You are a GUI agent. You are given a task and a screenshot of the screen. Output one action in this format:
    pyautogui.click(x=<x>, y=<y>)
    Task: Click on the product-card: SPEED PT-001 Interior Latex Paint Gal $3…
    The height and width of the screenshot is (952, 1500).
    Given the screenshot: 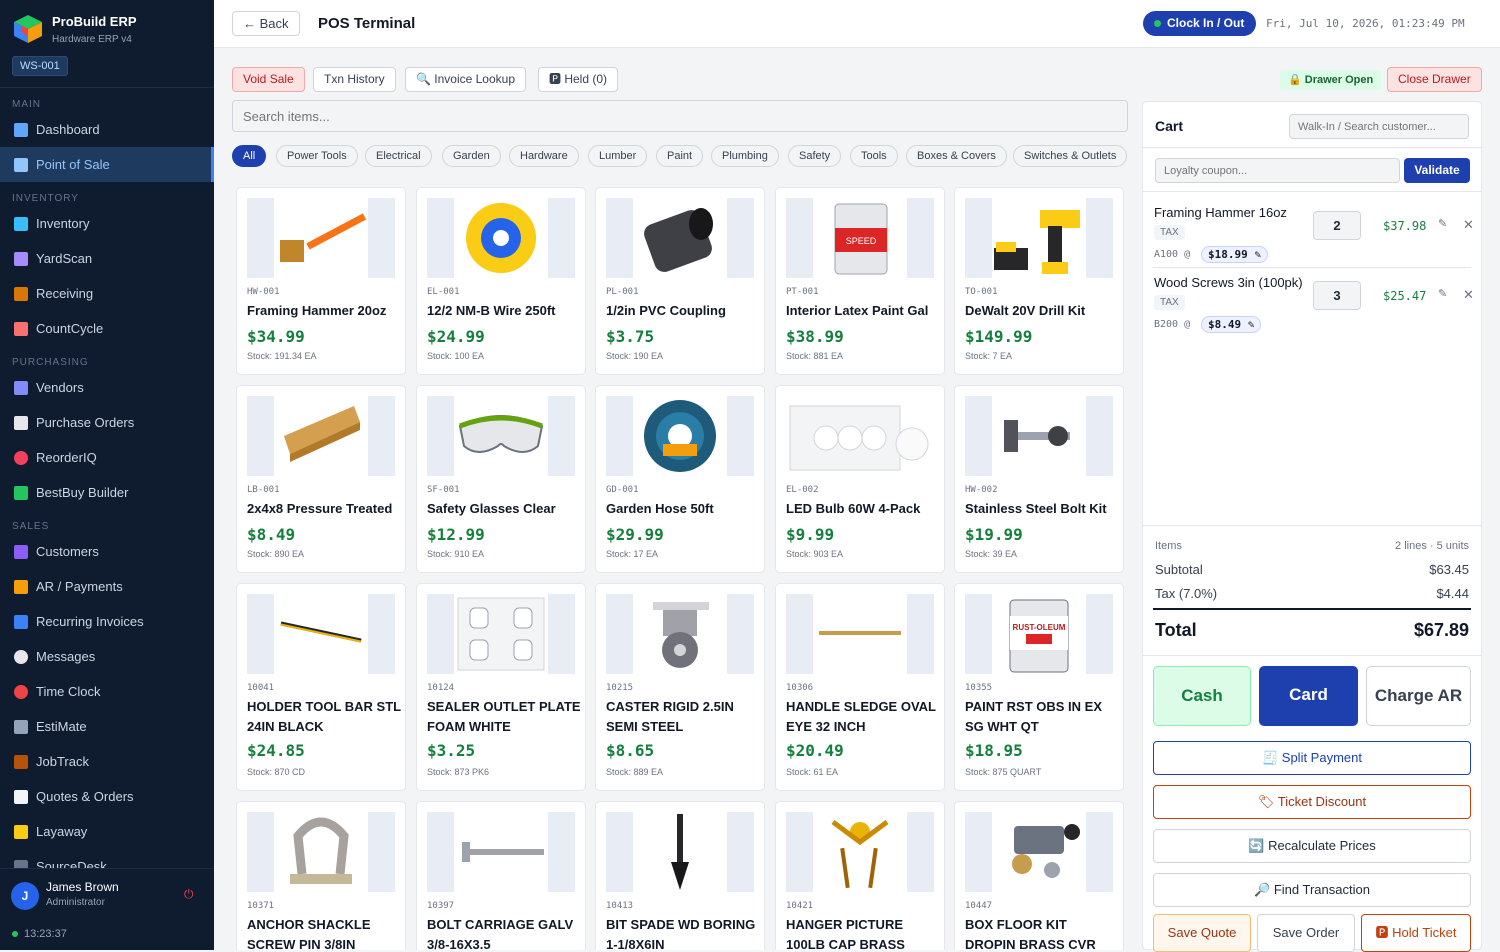 What is the action you would take?
    pyautogui.click(x=860, y=281)
    